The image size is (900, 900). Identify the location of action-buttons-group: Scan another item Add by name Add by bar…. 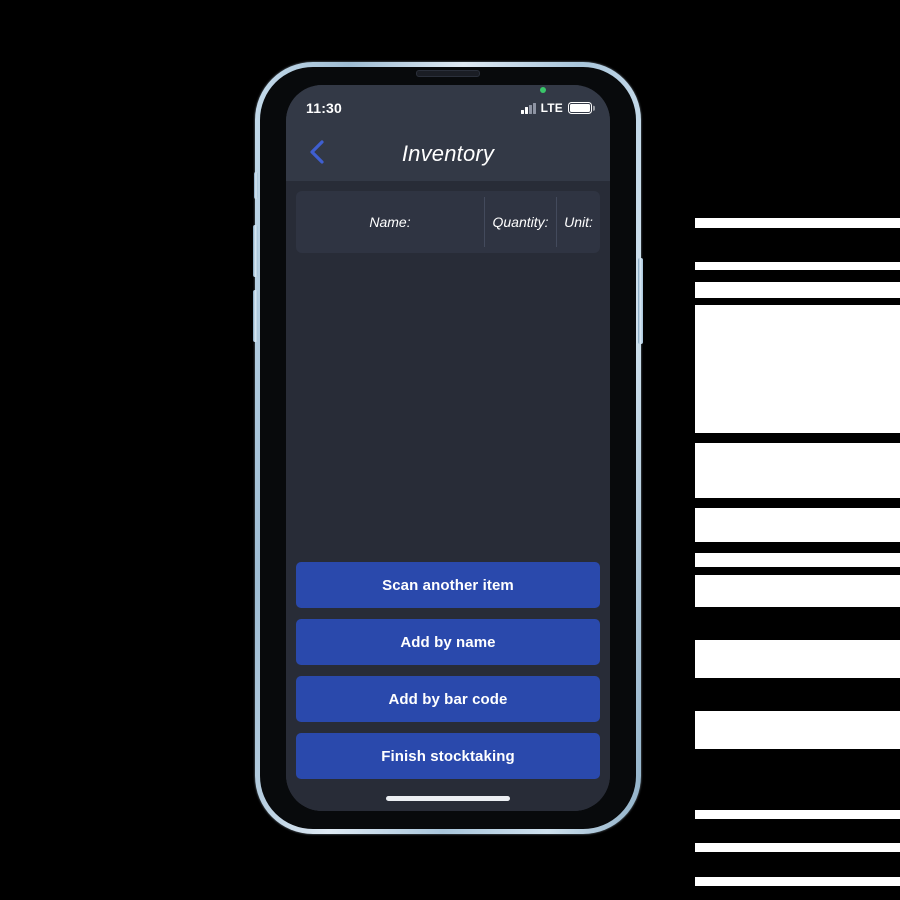
(448, 673).